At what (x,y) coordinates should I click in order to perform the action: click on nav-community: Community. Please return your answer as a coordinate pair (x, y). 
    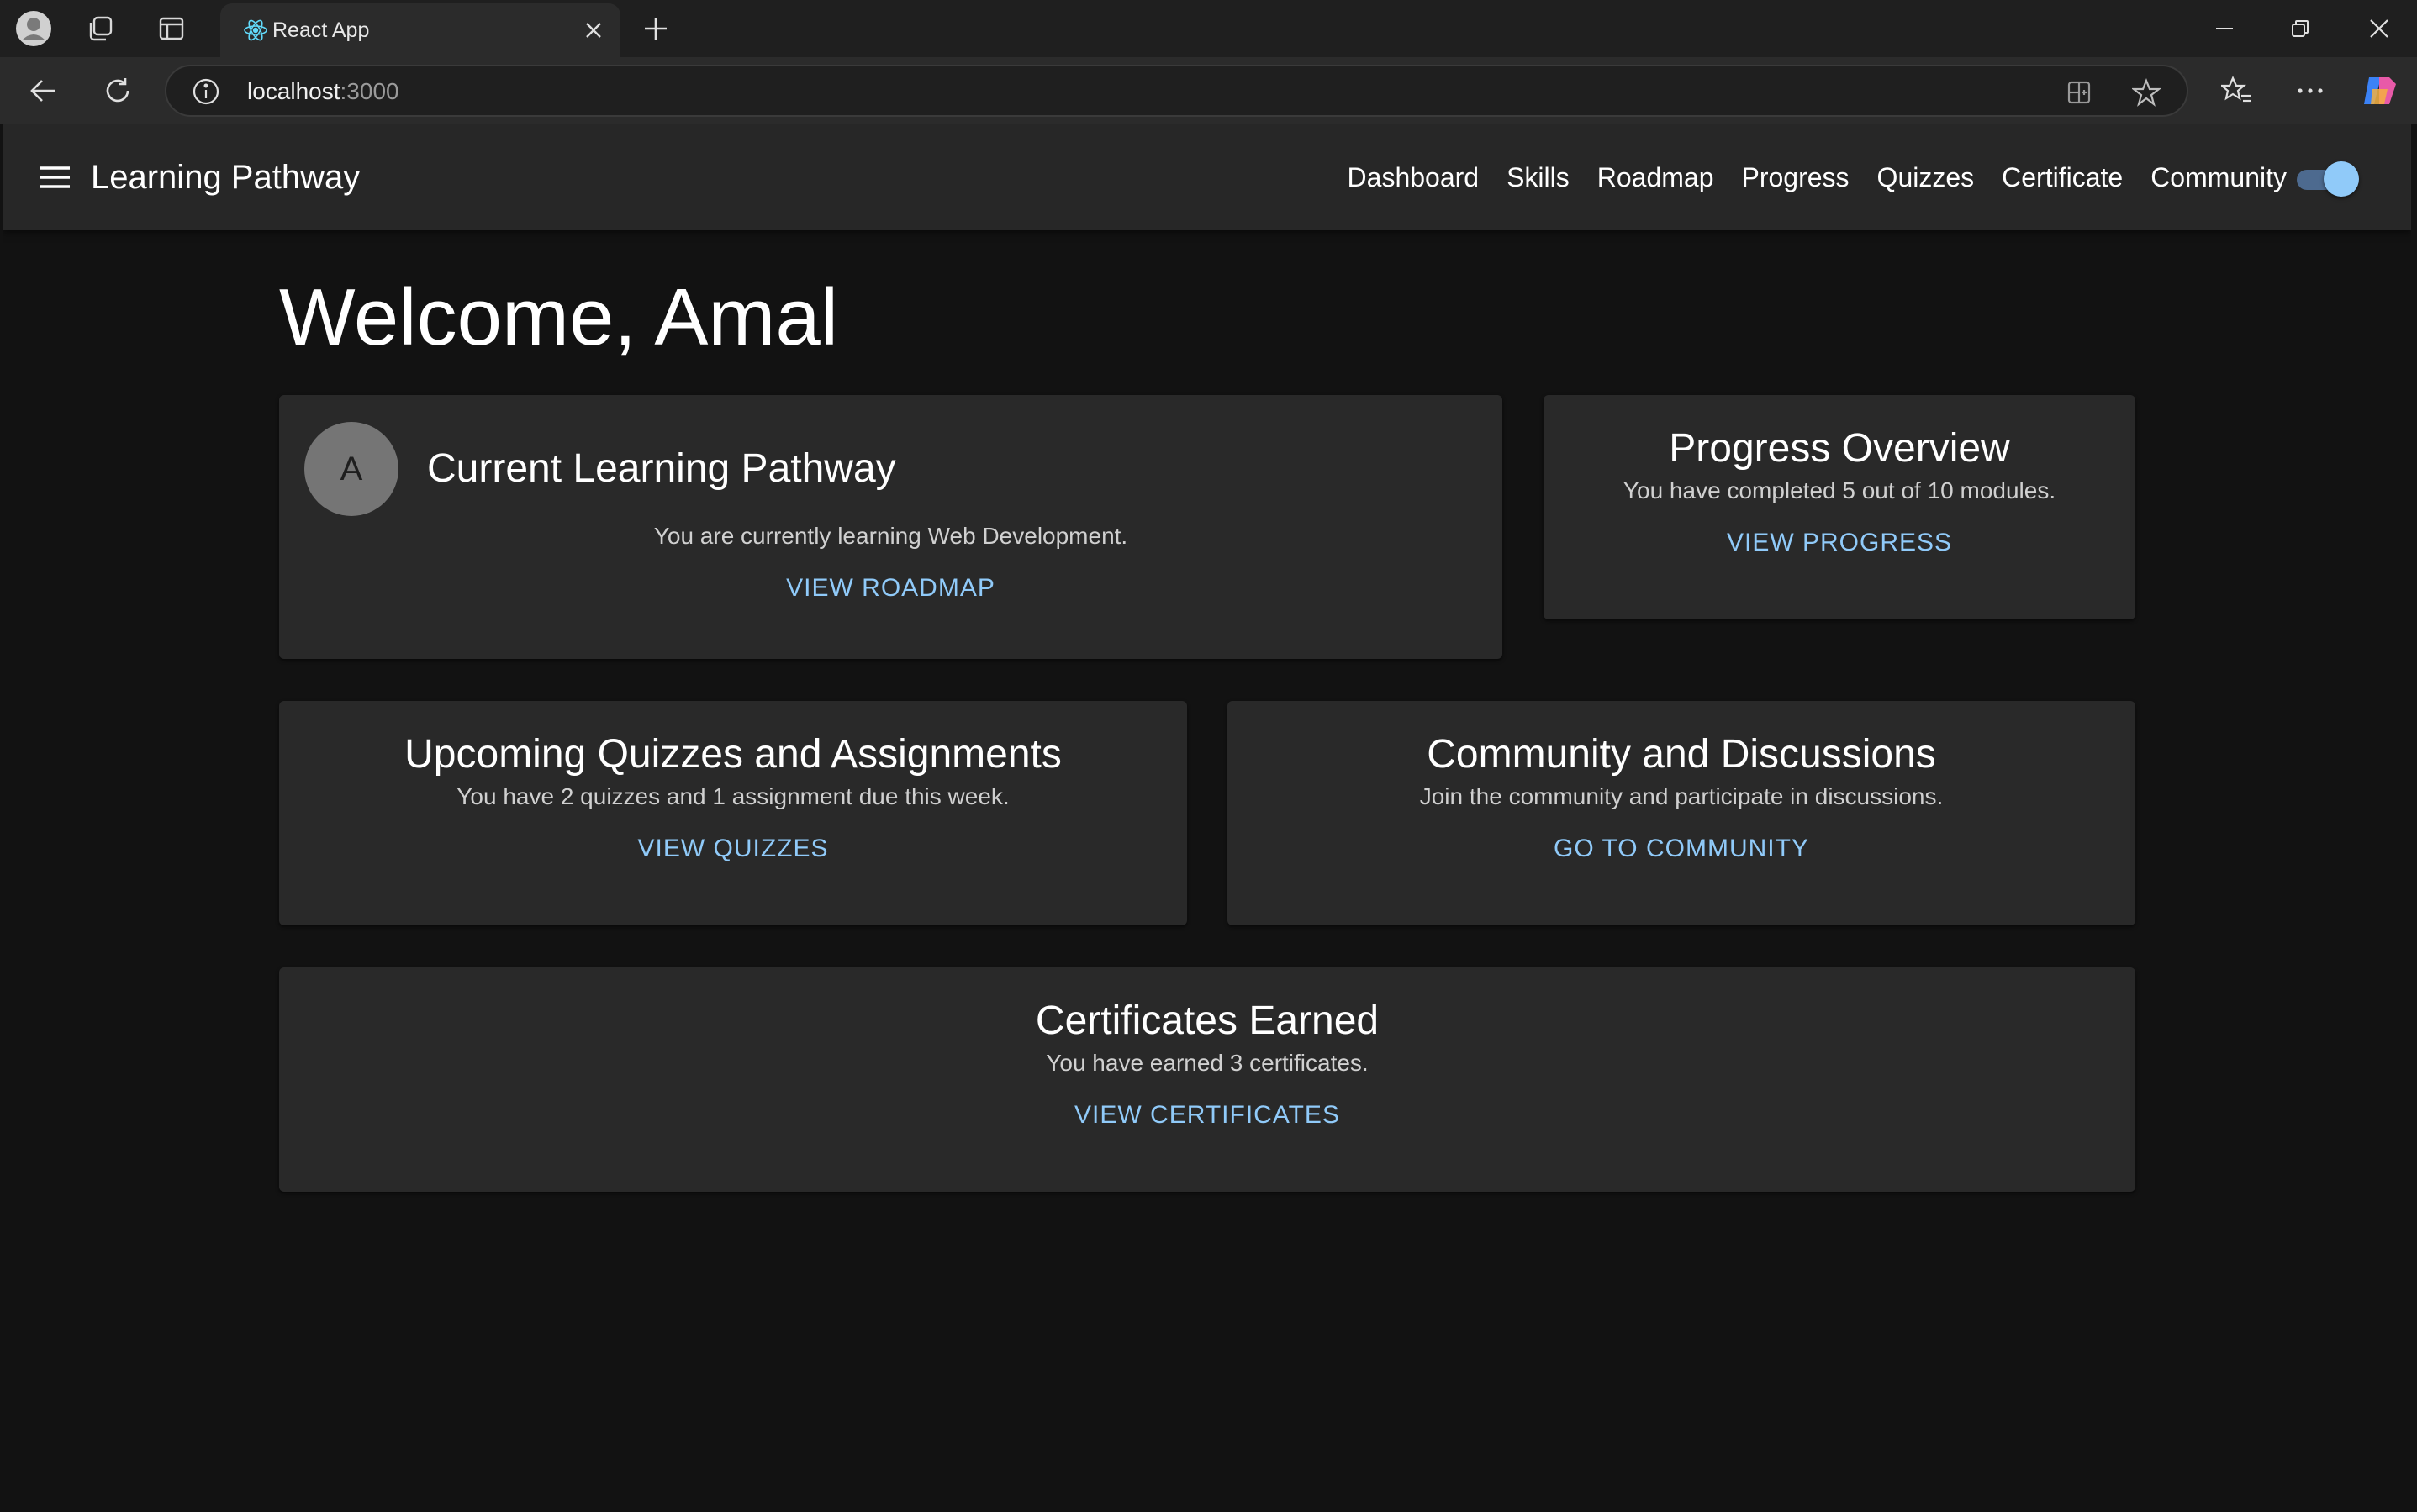
    Looking at the image, I should click on (2218, 177).